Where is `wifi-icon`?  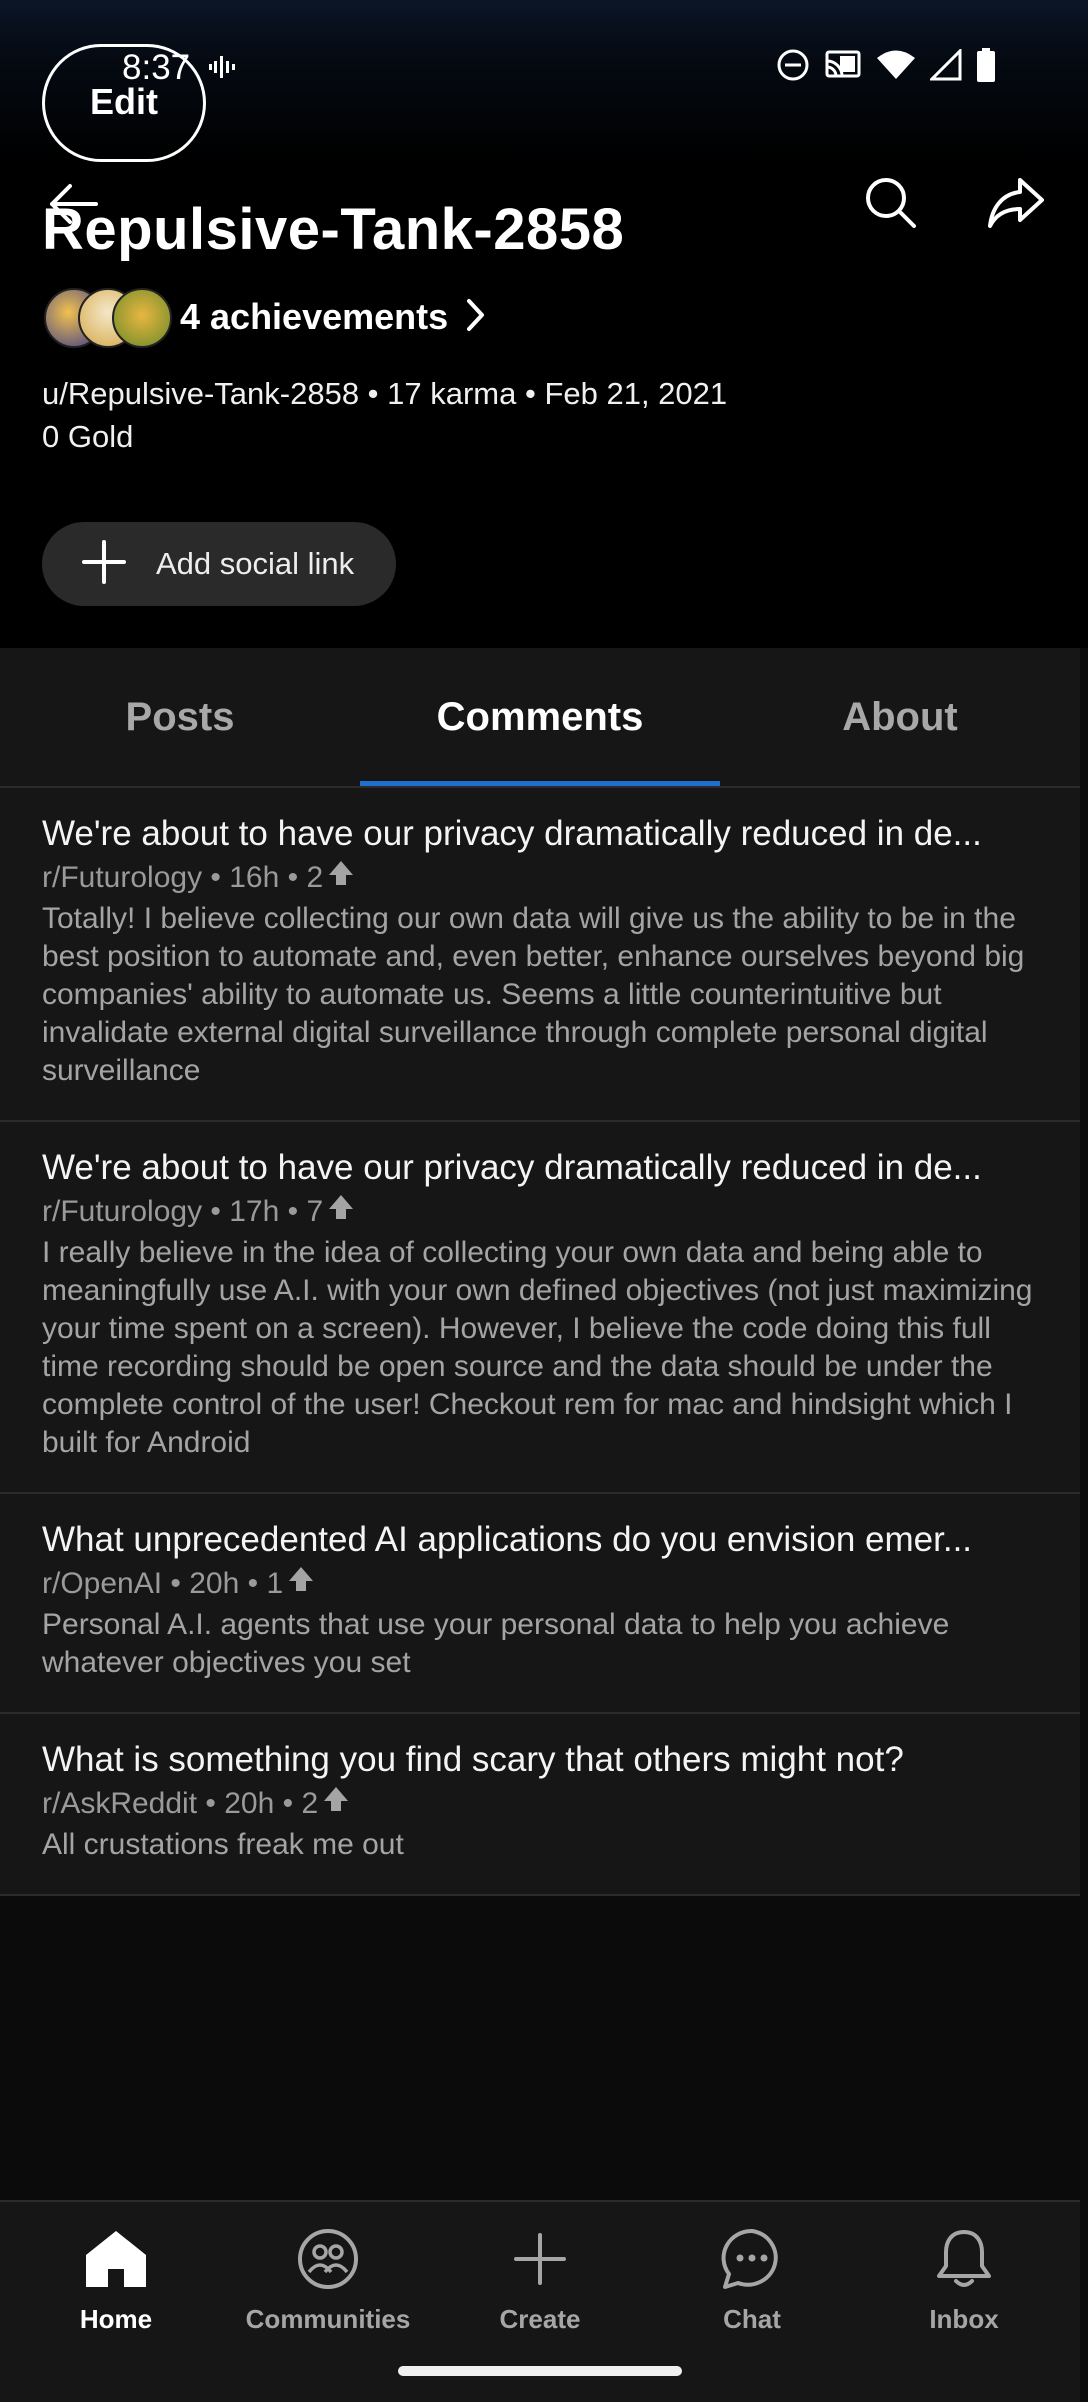
wifi-icon is located at coordinates (896, 67).